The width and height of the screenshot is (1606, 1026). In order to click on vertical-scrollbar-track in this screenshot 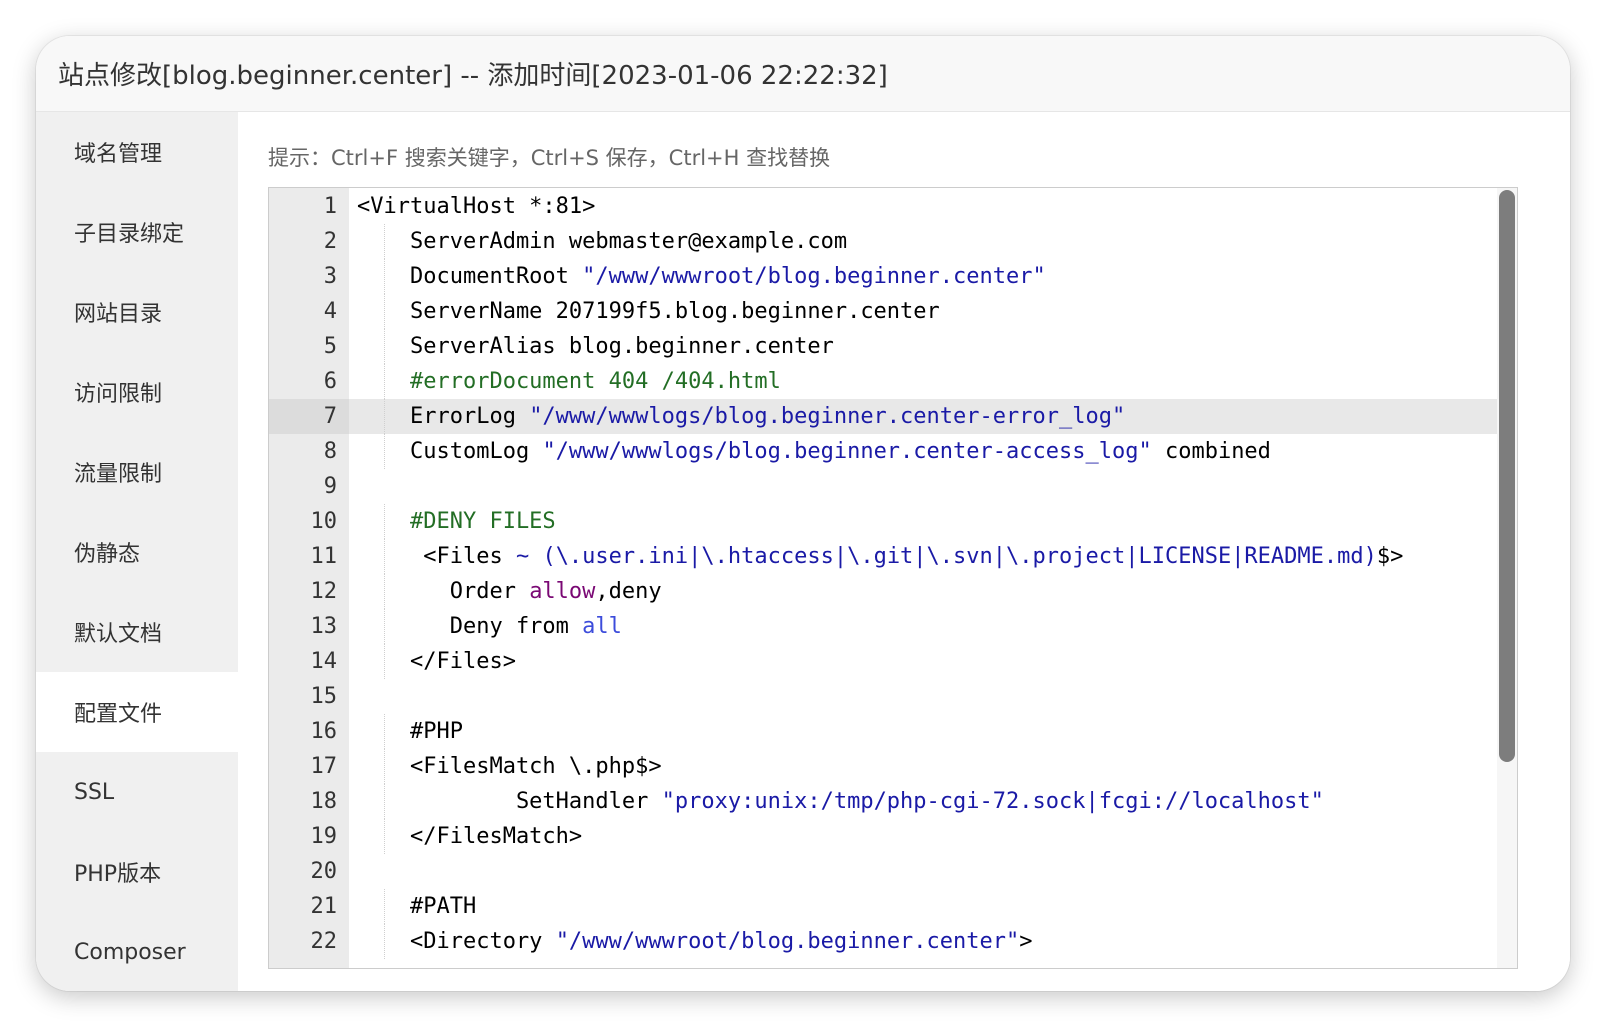, I will do `click(1507, 578)`.